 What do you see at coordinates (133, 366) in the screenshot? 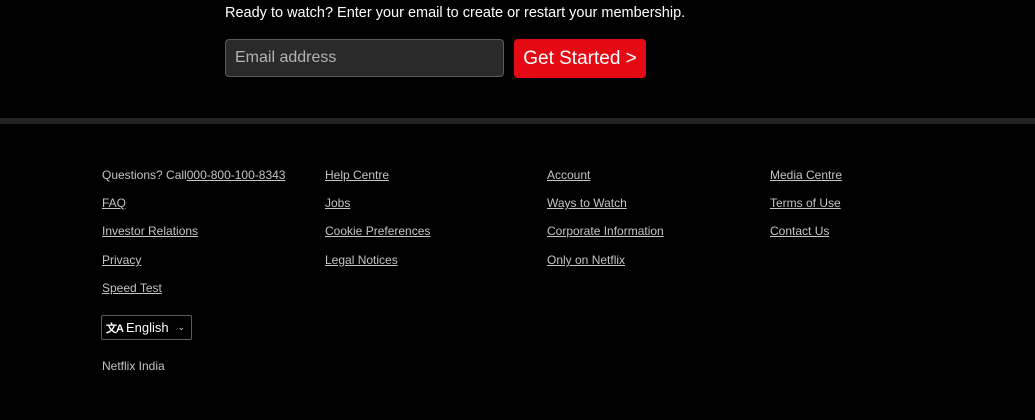
I see `country-label: Netflix India` at bounding box center [133, 366].